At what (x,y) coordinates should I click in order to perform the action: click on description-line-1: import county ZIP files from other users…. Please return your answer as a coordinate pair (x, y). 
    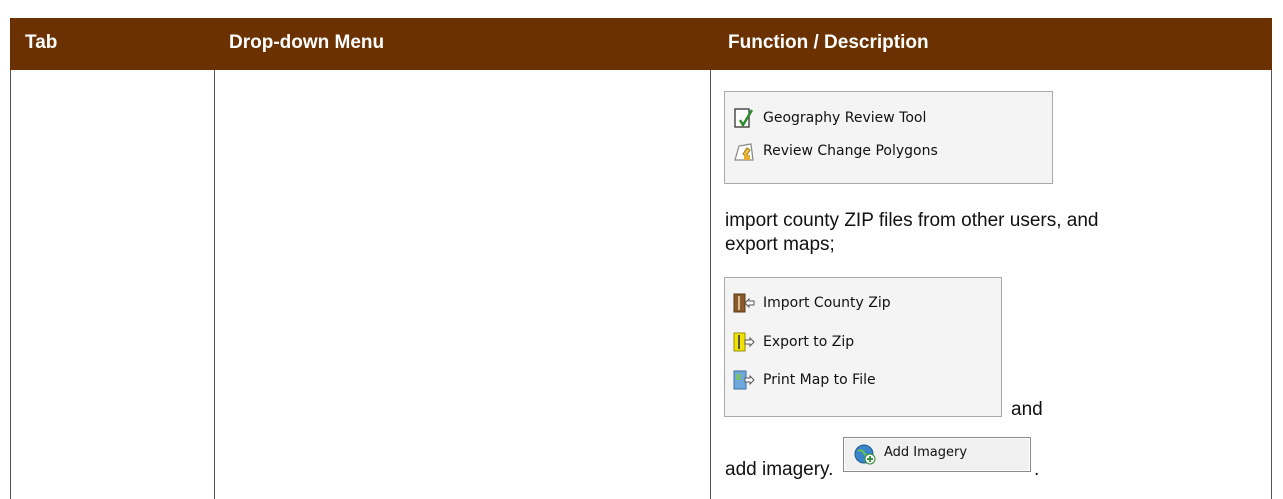
    Looking at the image, I should click on (912, 220).